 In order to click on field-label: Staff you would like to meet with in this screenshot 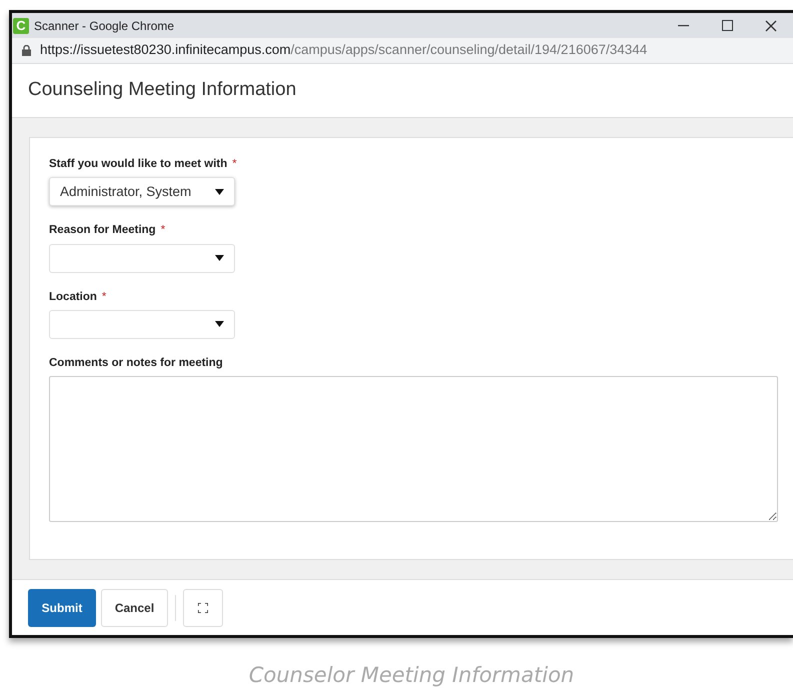, I will do `click(138, 164)`.